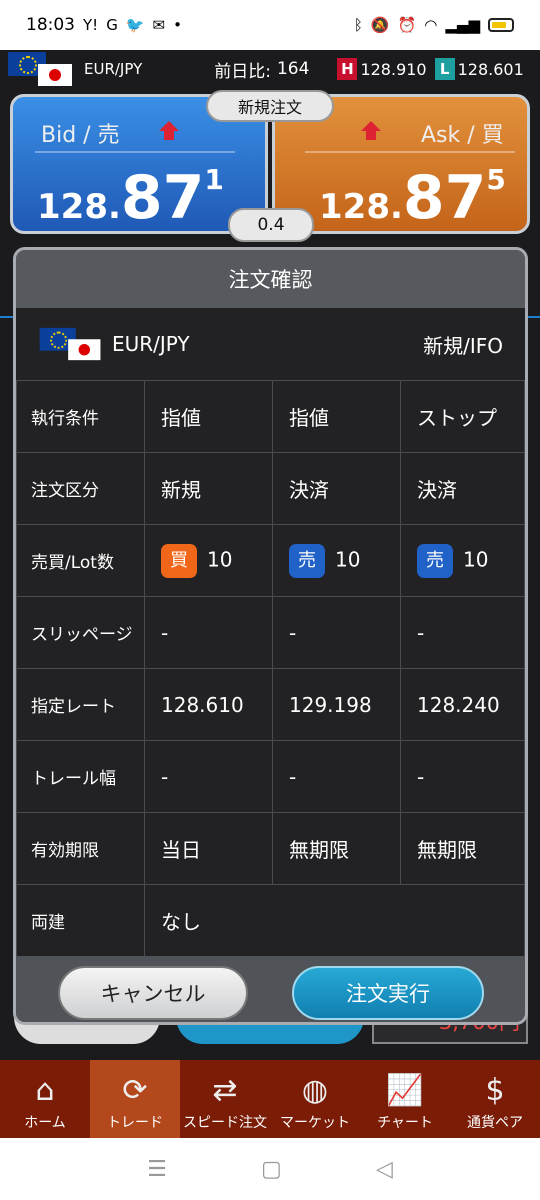 The image size is (540, 1200). Describe the element at coordinates (270, 488) in the screenshot. I see `table-row: 注文区分 新規 決済 決済` at that location.